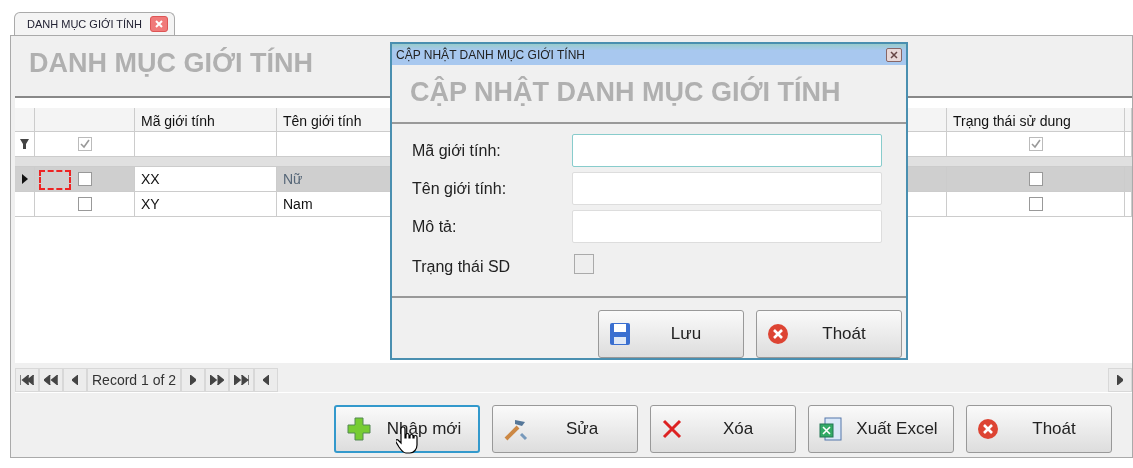 Image resolution: width=1133 pixels, height=468 pixels. What do you see at coordinates (649, 94) in the screenshot?
I see `dialog-heading: CẬP NHẬT DANH MỤC GIỚI TÍNH` at bounding box center [649, 94].